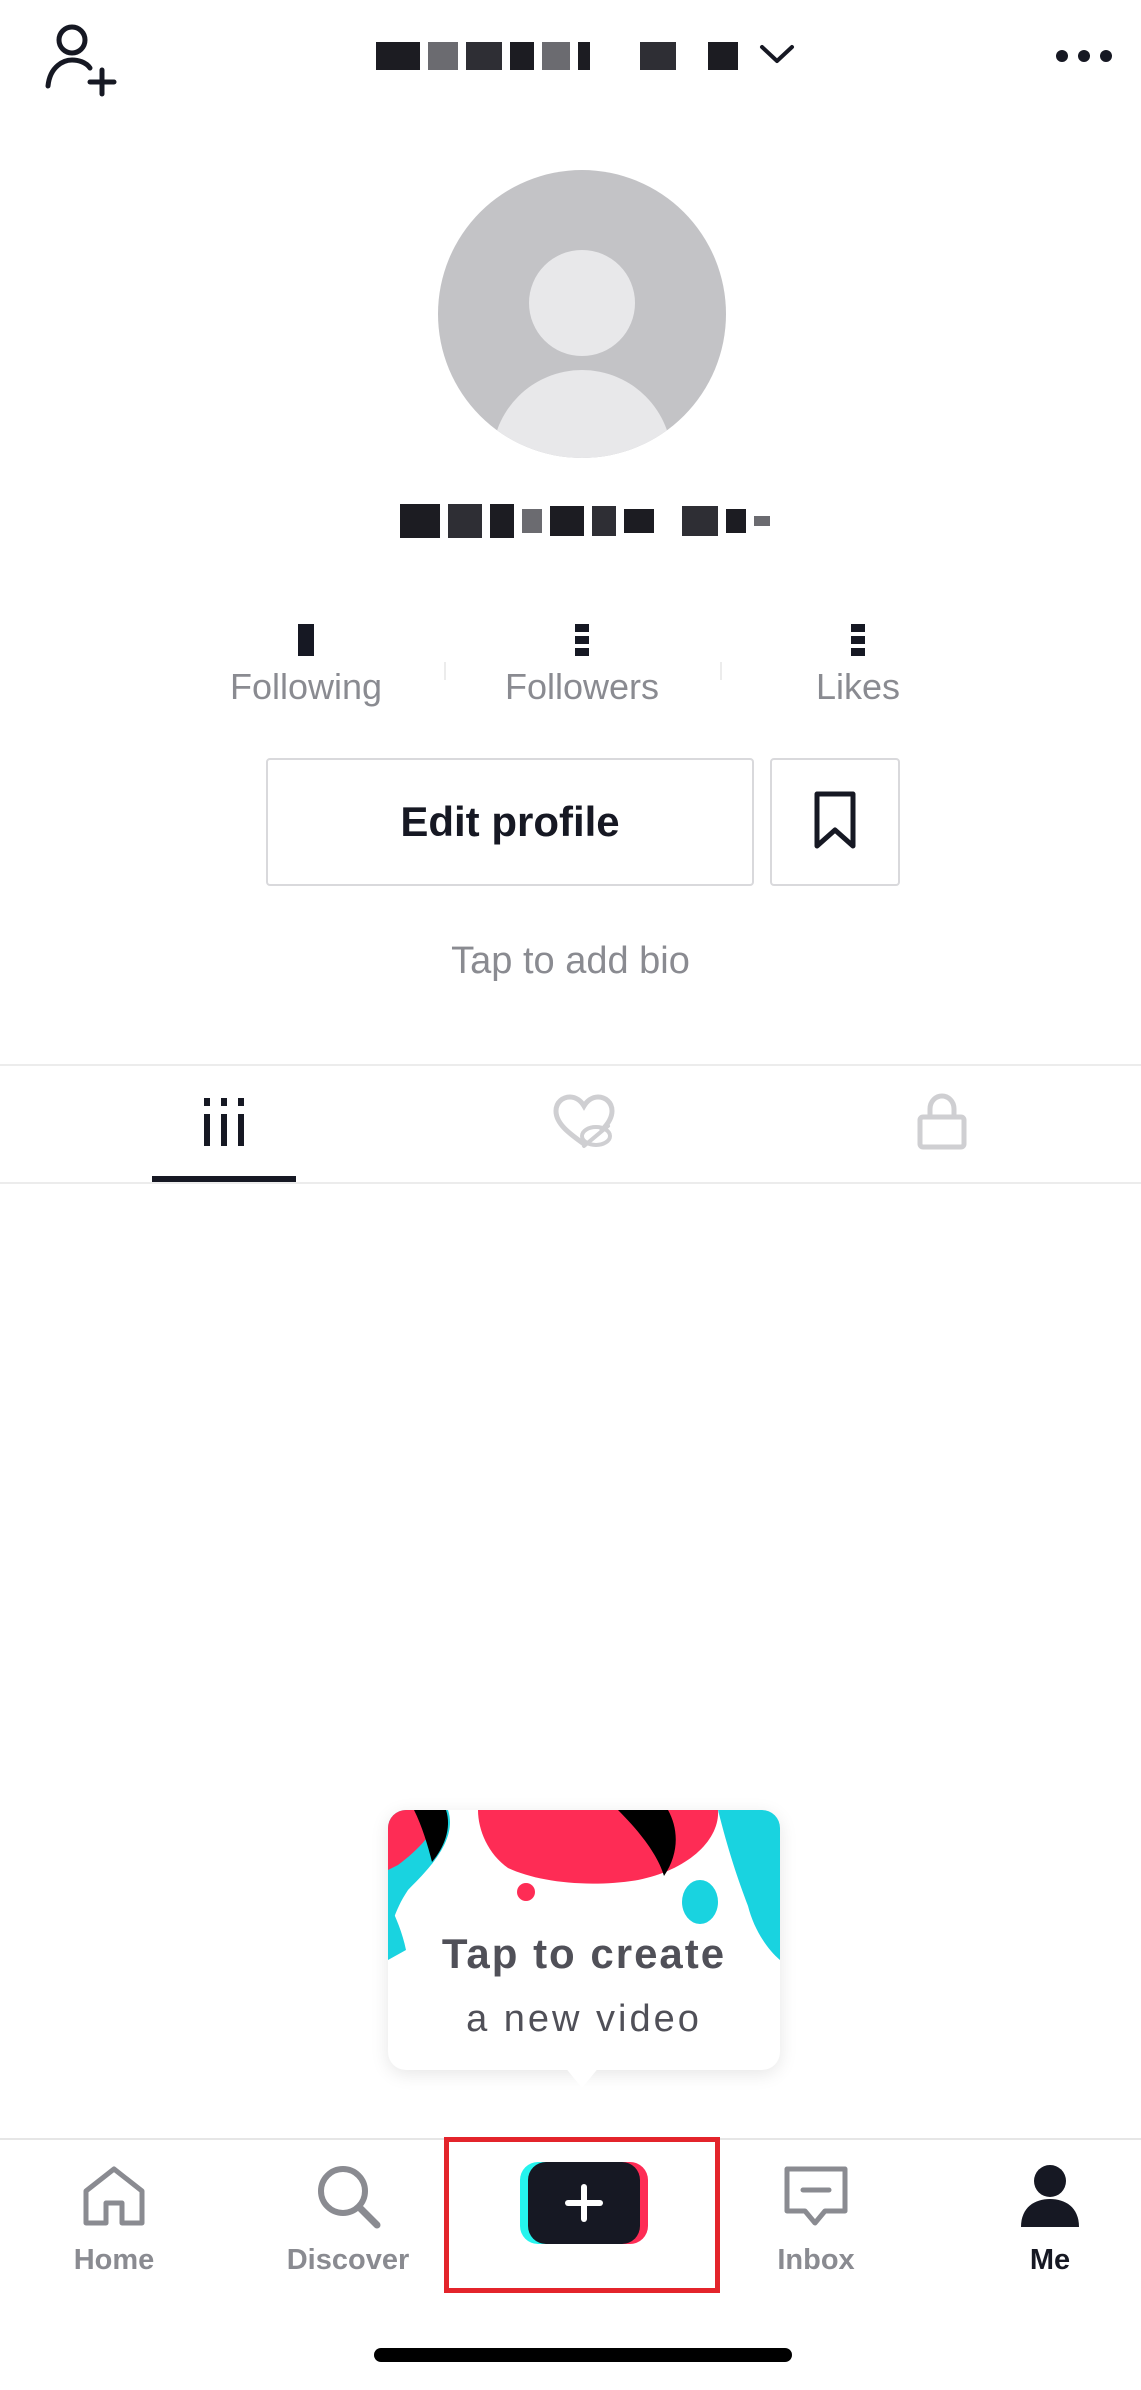 The width and height of the screenshot is (1141, 2390). What do you see at coordinates (584, 2019) in the screenshot?
I see `tooltip-subtitle: a new video` at bounding box center [584, 2019].